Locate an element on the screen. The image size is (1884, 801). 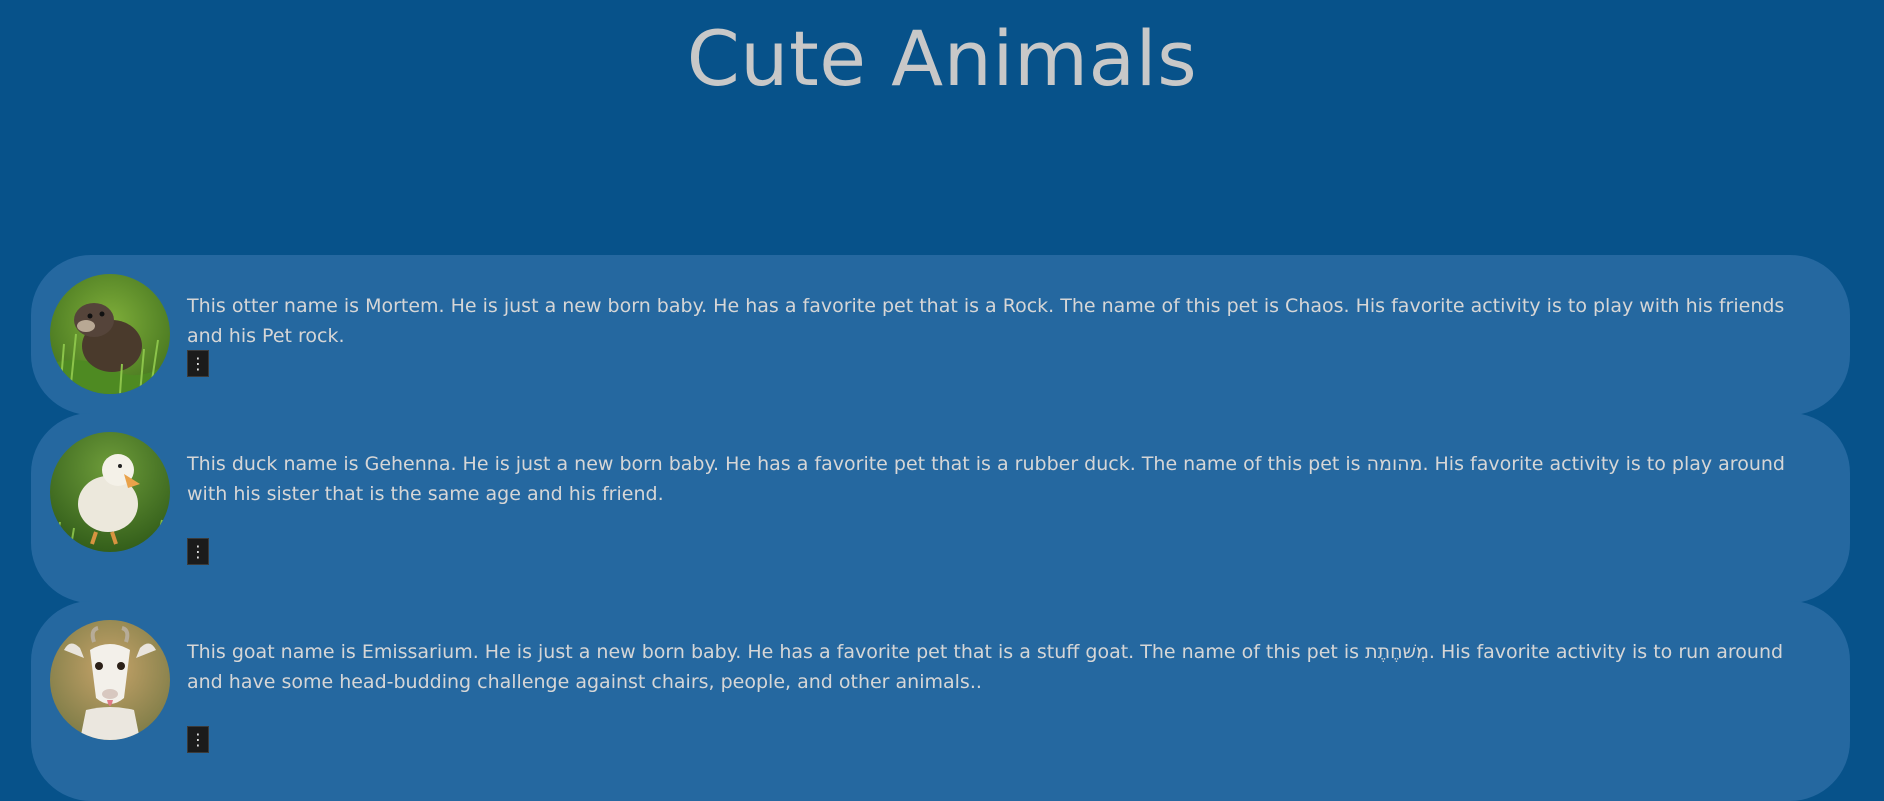
otter-photo is located at coordinates (110, 334).